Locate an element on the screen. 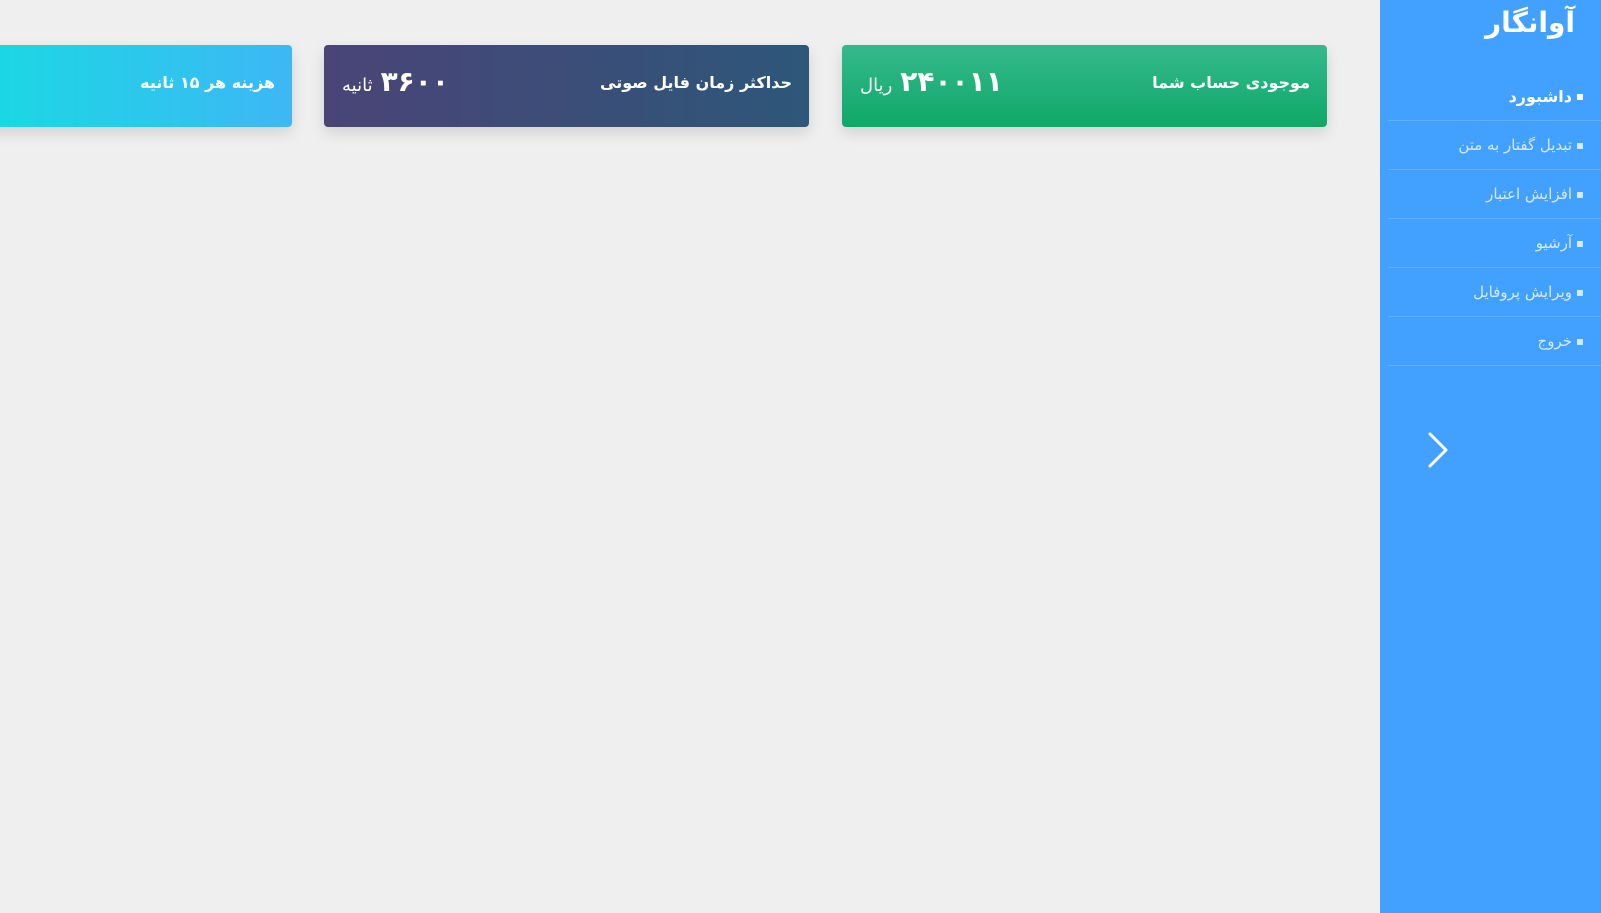 The height and width of the screenshot is (913, 1601). chevron-right-icon is located at coordinates (1437, 450).